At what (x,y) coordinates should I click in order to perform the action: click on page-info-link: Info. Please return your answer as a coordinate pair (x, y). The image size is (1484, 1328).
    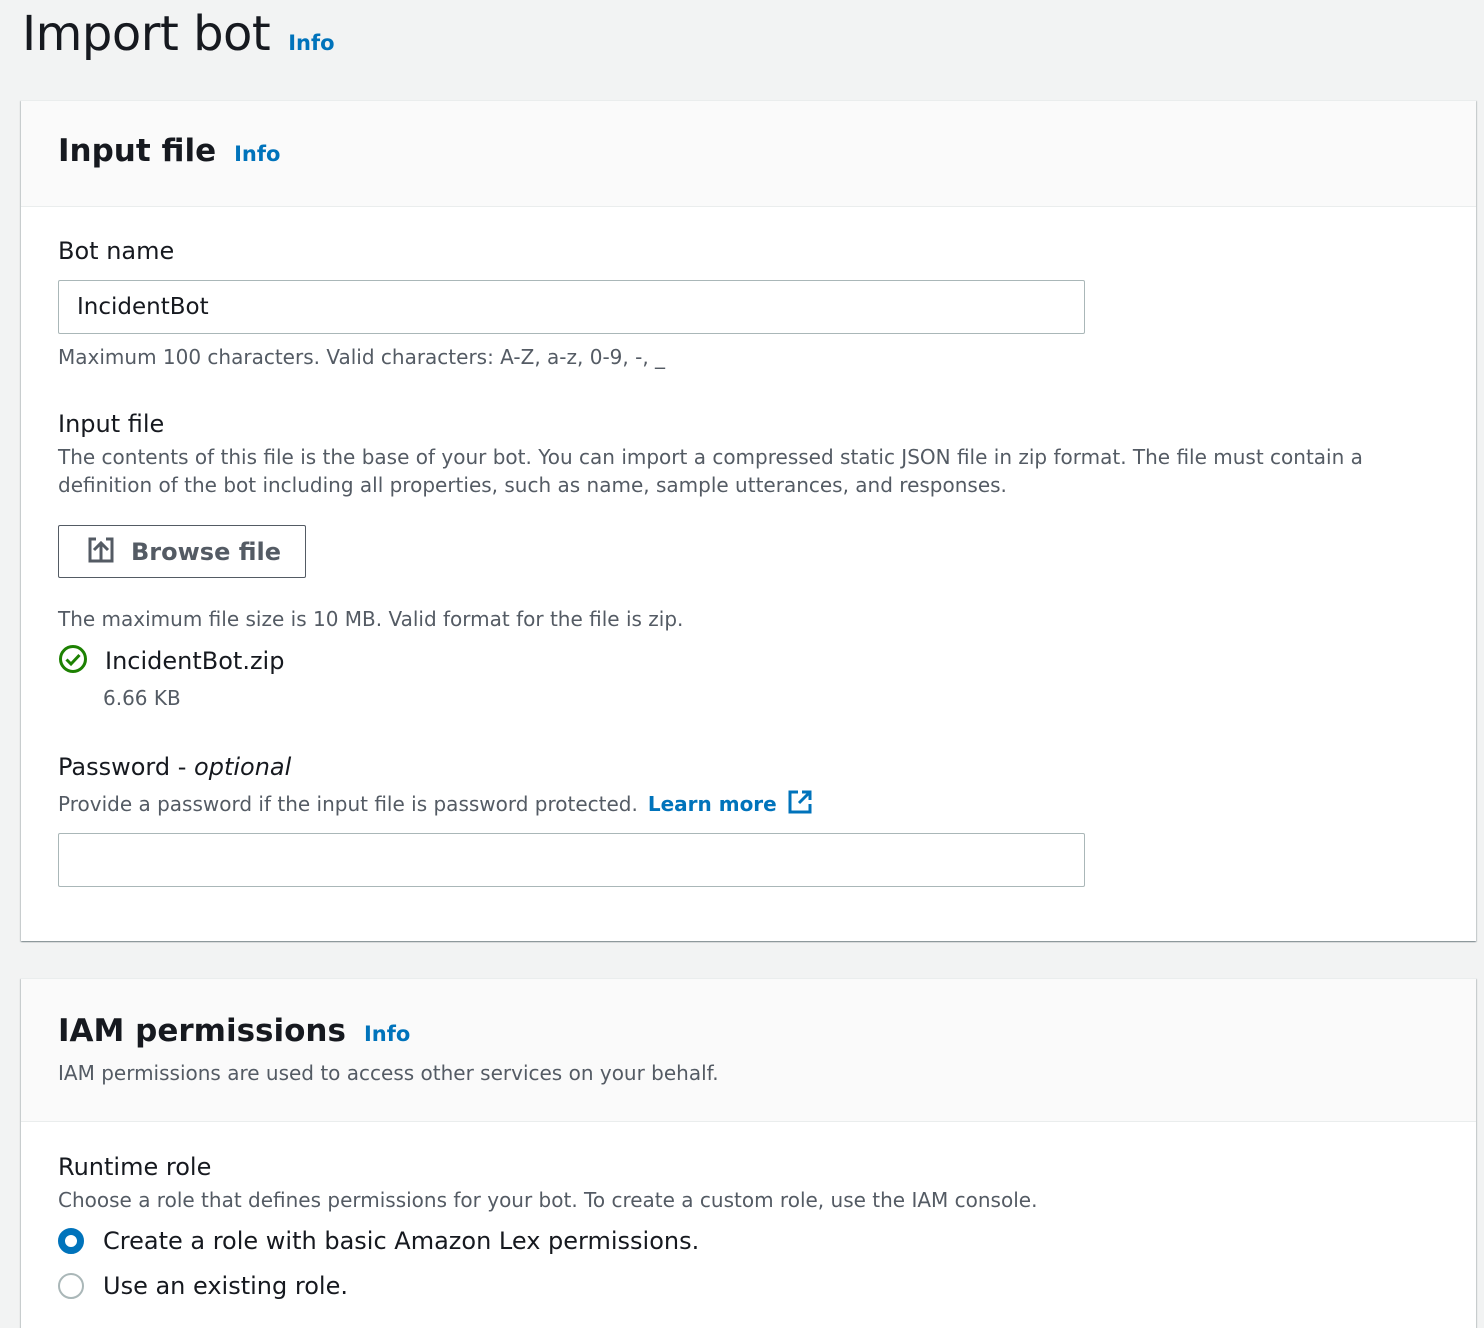
    Looking at the image, I should click on (311, 43).